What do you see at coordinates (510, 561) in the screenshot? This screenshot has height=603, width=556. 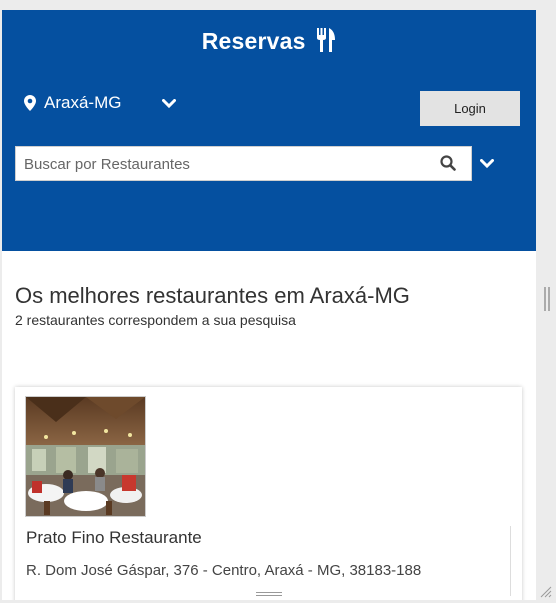 I see `card-divider` at bounding box center [510, 561].